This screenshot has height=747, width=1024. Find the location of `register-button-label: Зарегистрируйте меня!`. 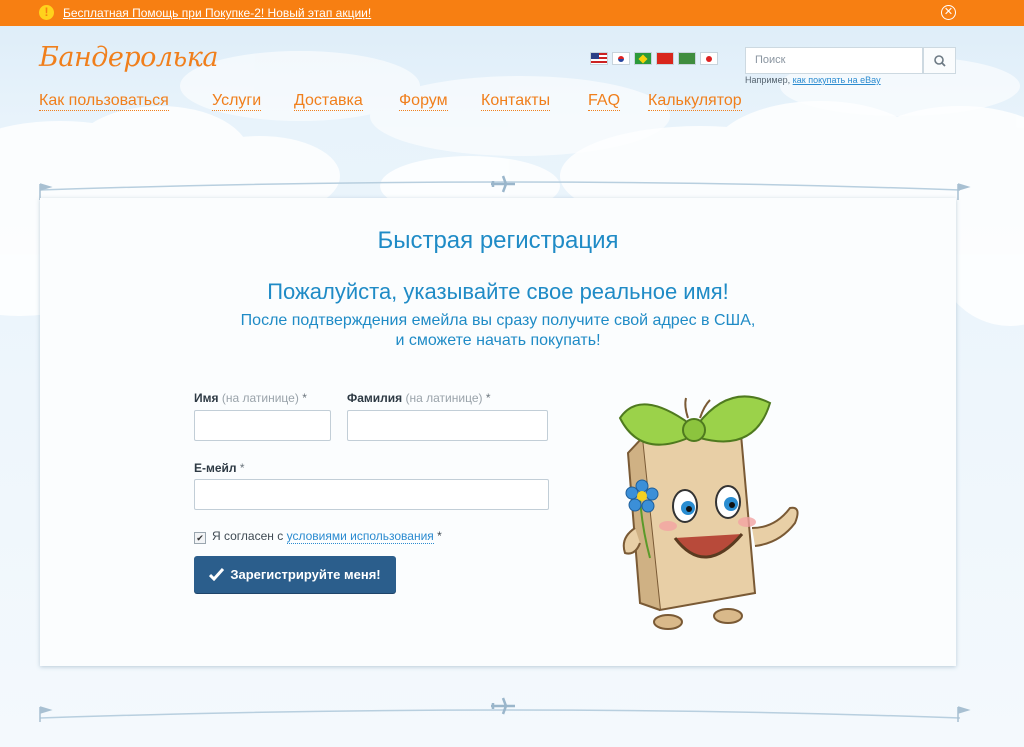

register-button-label: Зарегистрируйте меня! is located at coordinates (305, 574).